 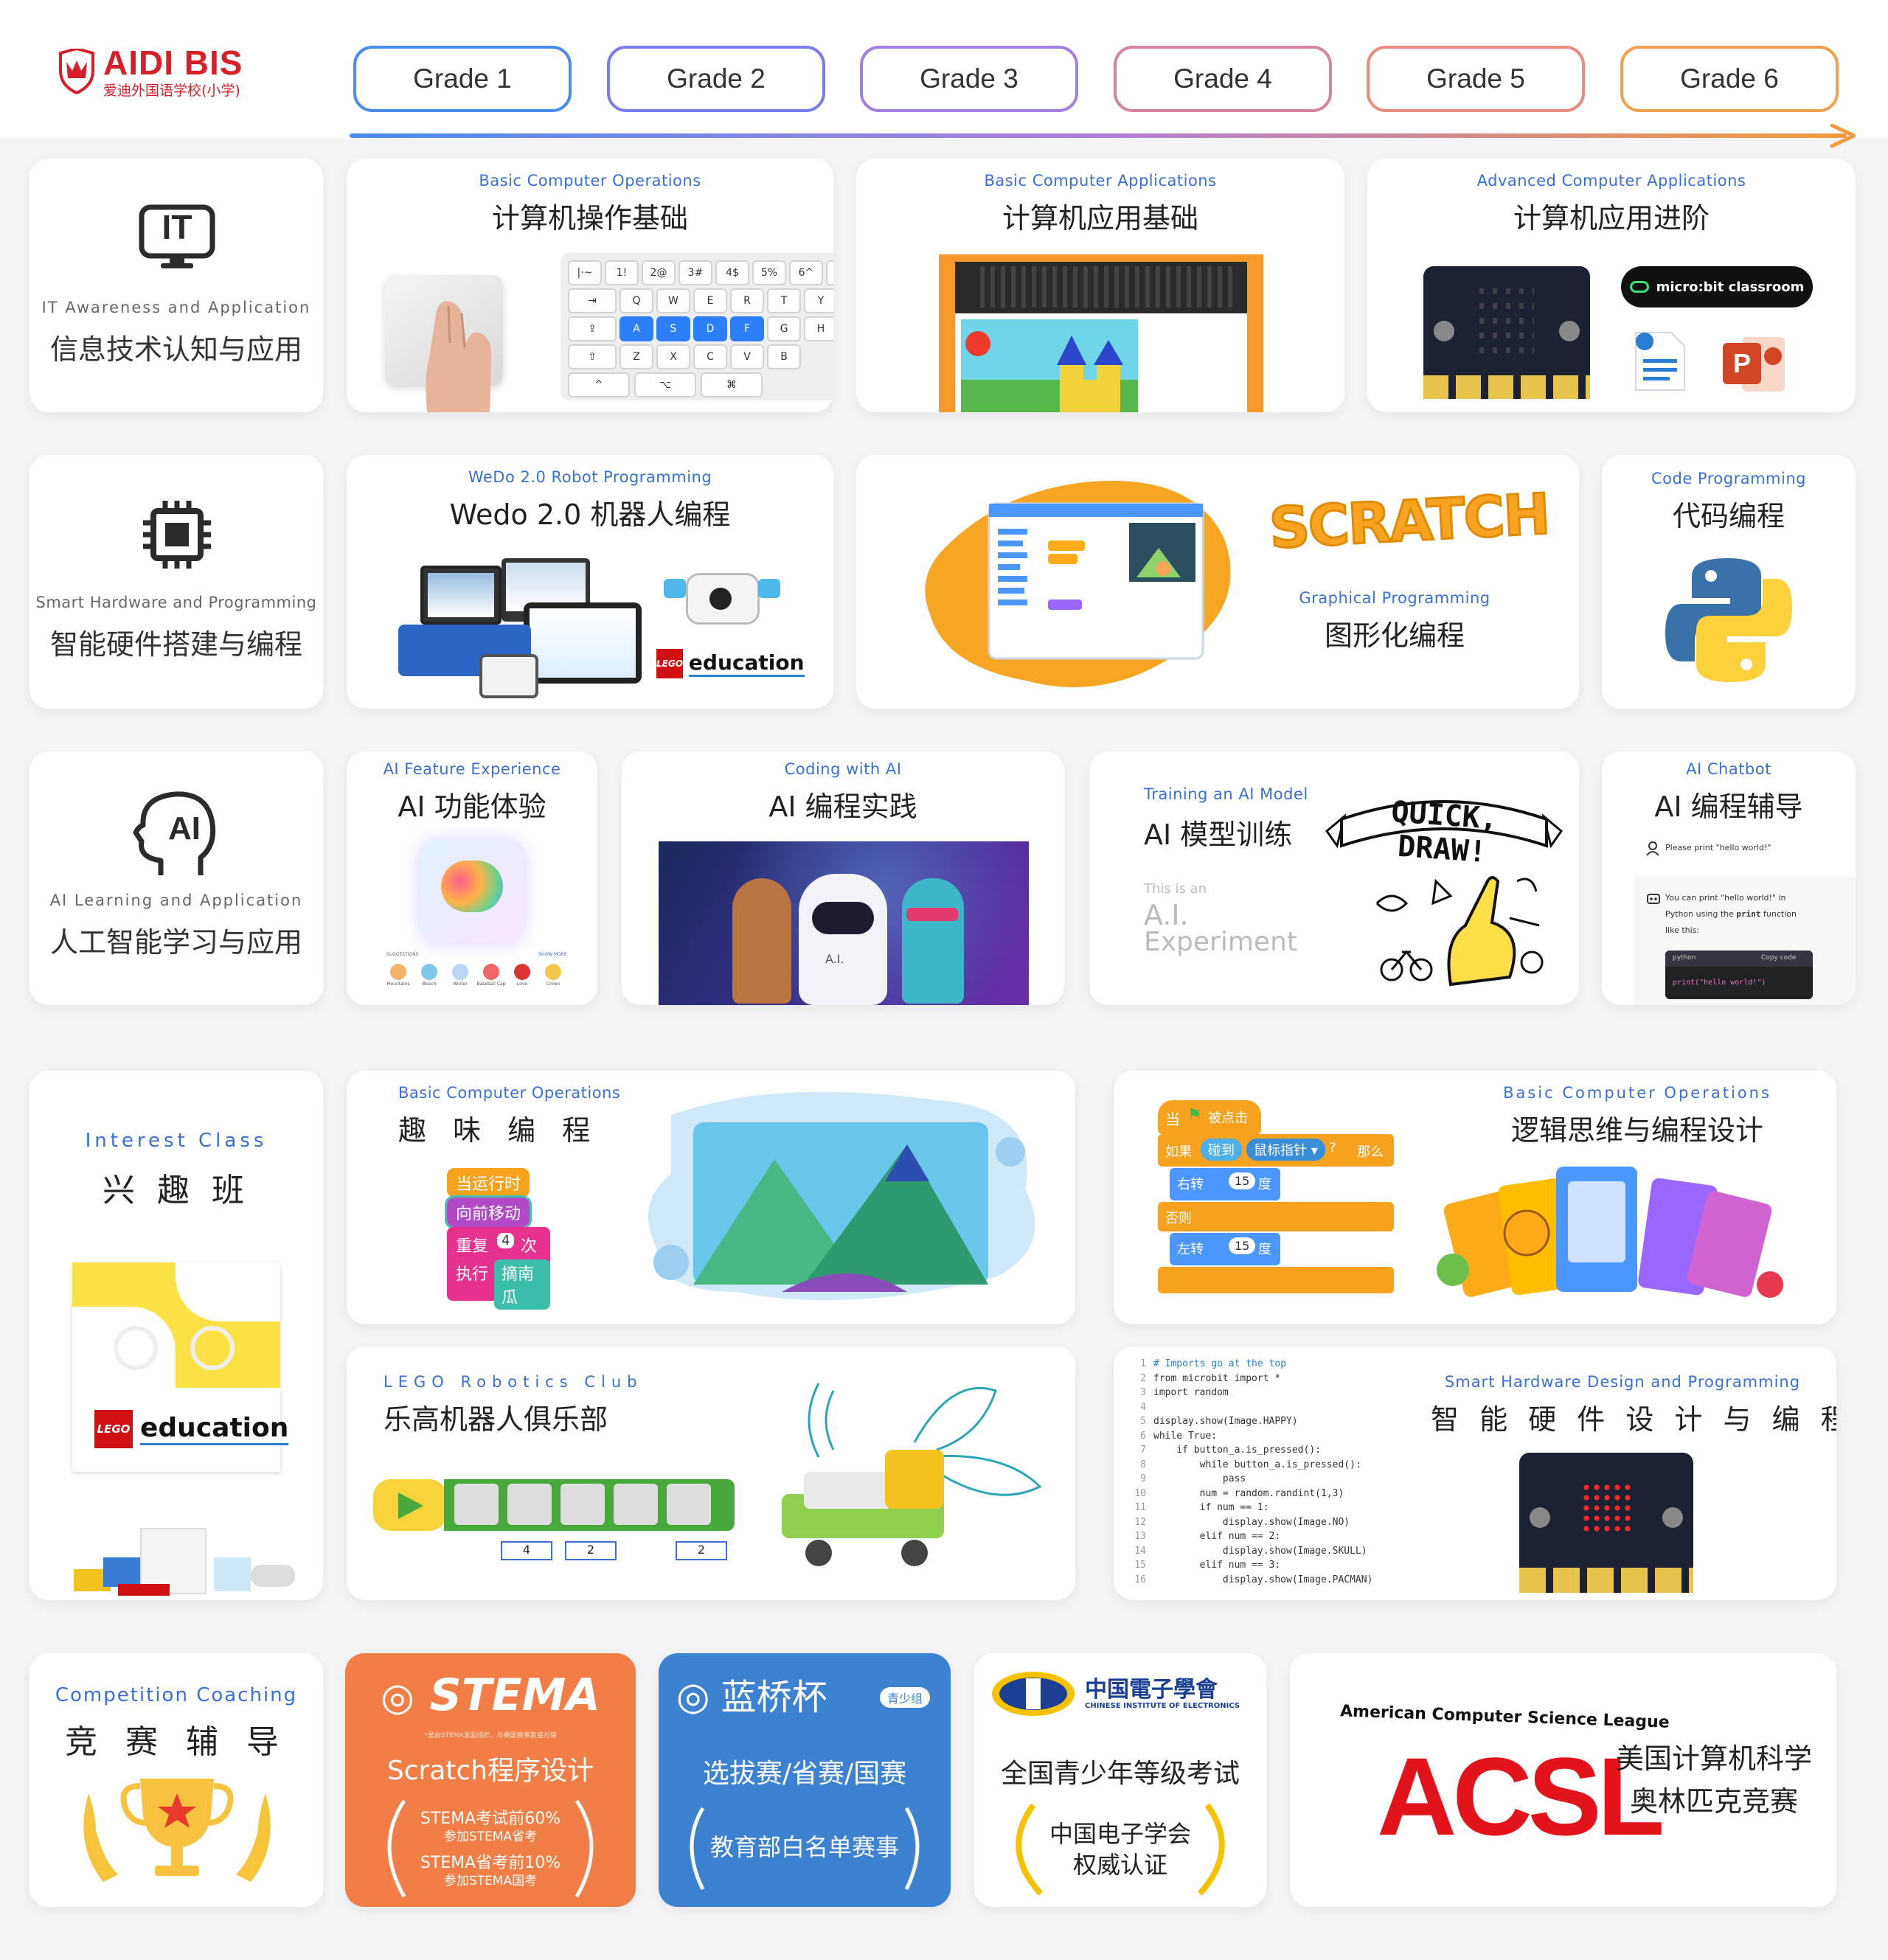 What do you see at coordinates (553, 975) in the screenshot?
I see `suggestion-item: Crown` at bounding box center [553, 975].